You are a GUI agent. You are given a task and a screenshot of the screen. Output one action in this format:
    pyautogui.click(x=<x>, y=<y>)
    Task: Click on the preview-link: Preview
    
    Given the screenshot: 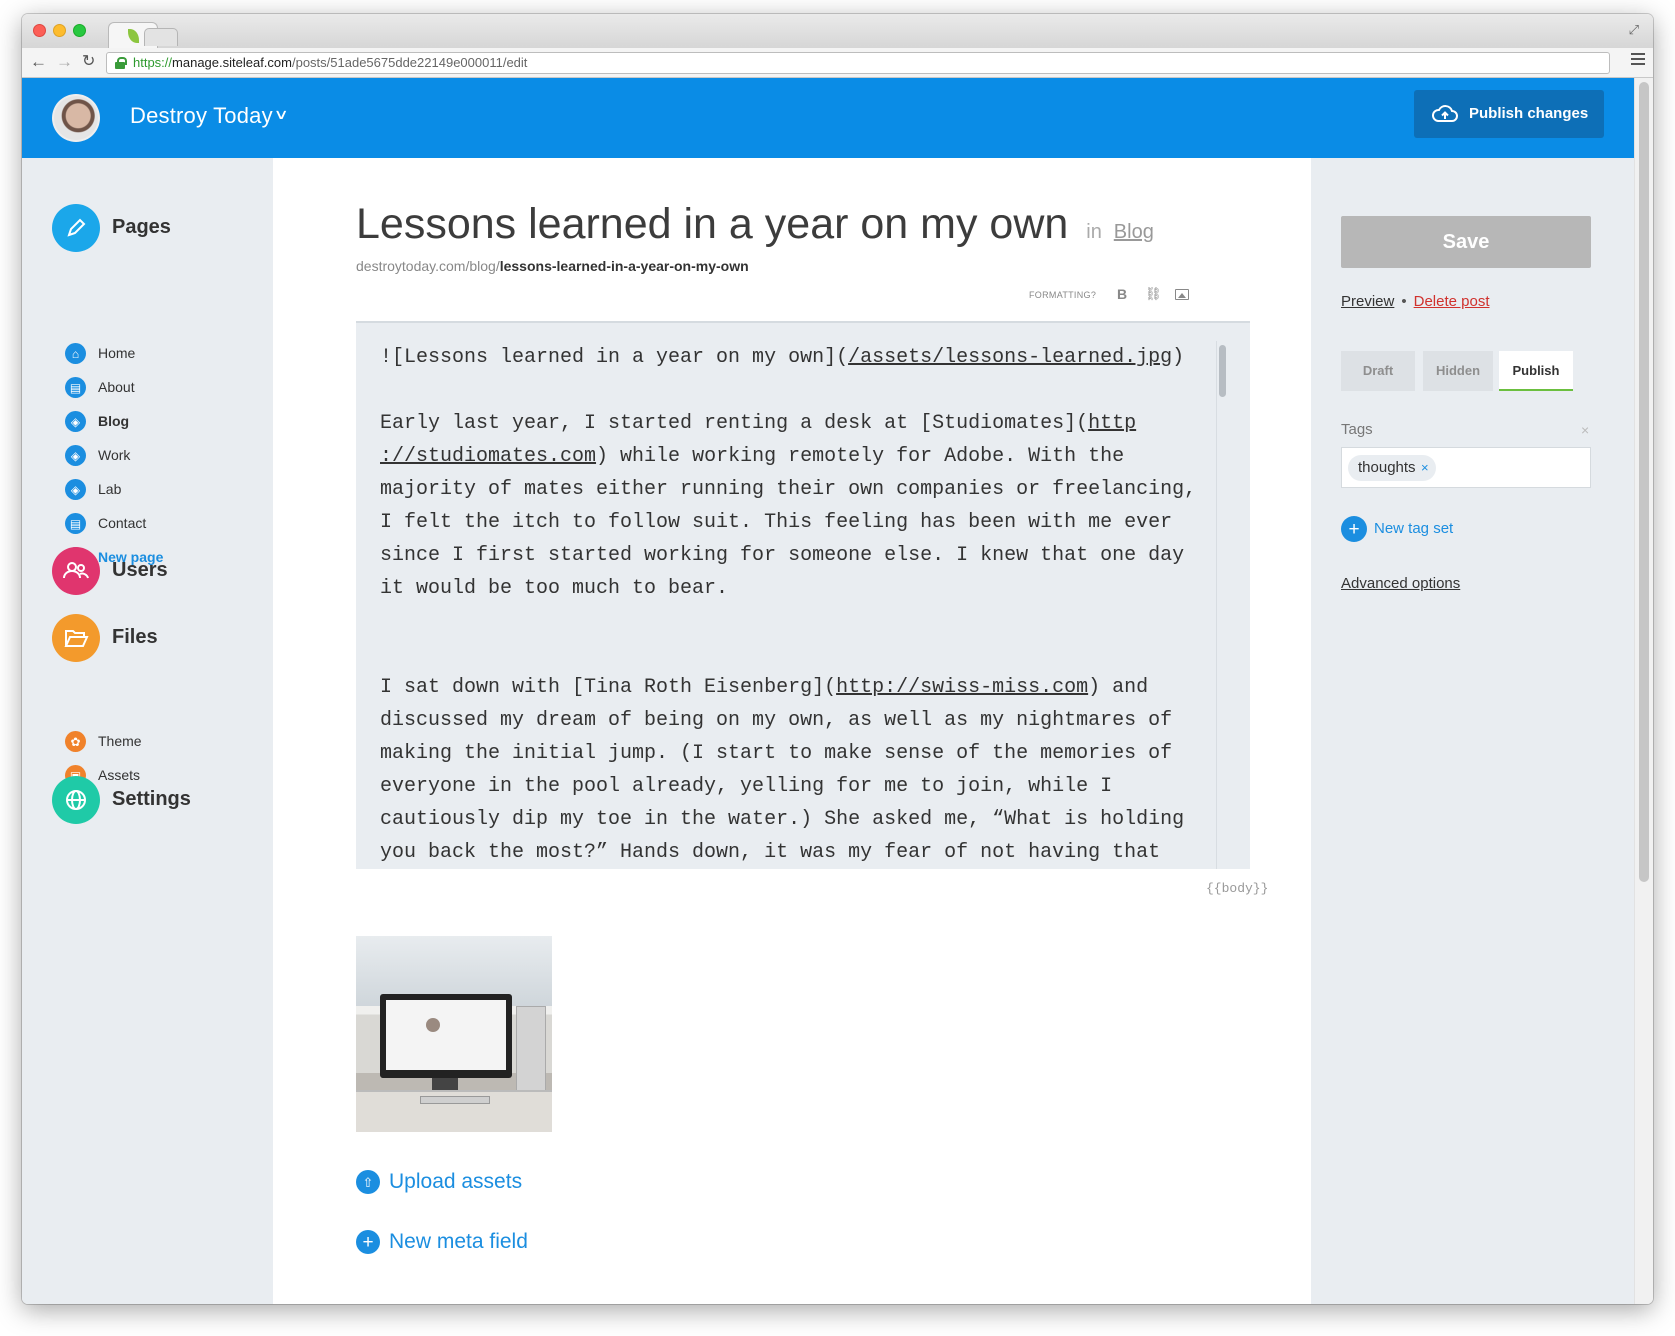 What is the action you would take?
    pyautogui.click(x=1367, y=301)
    